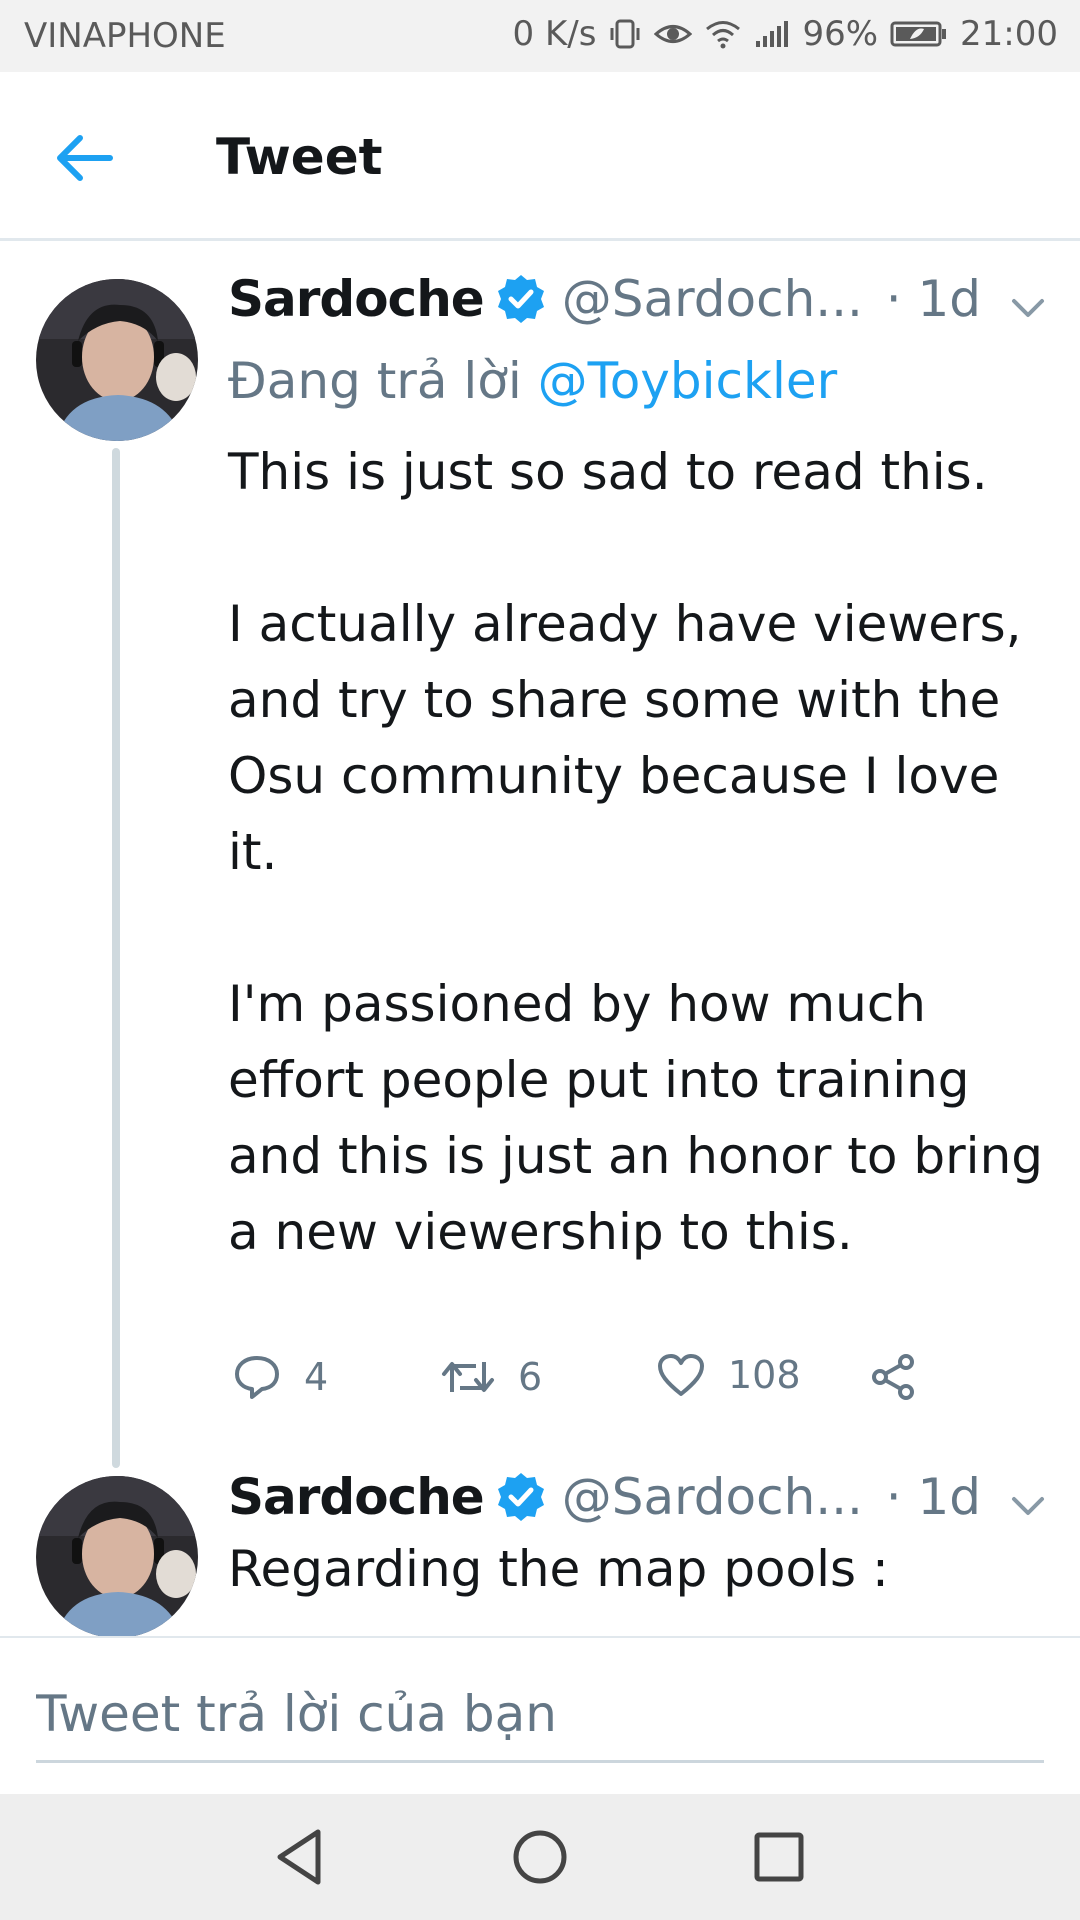 The height and width of the screenshot is (1920, 1080). Describe the element at coordinates (840, 34) in the screenshot. I see `battery-percent: 96%` at that location.